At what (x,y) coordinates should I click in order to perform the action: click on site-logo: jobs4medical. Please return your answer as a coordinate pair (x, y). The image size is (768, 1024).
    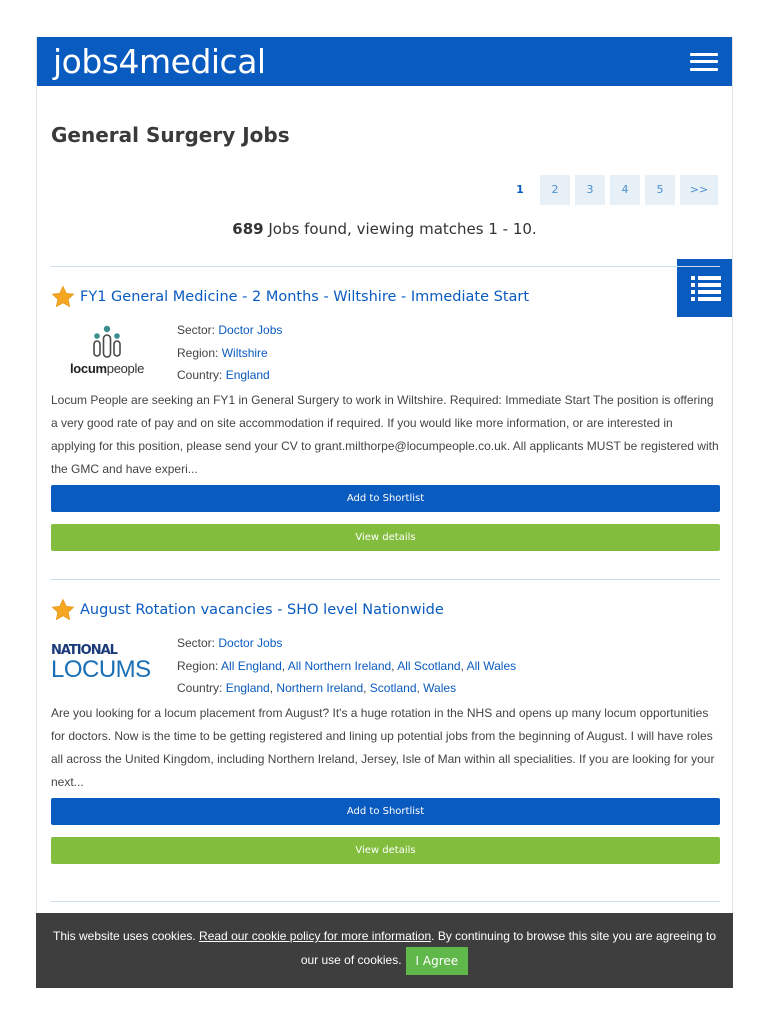
    Looking at the image, I should click on (159, 61).